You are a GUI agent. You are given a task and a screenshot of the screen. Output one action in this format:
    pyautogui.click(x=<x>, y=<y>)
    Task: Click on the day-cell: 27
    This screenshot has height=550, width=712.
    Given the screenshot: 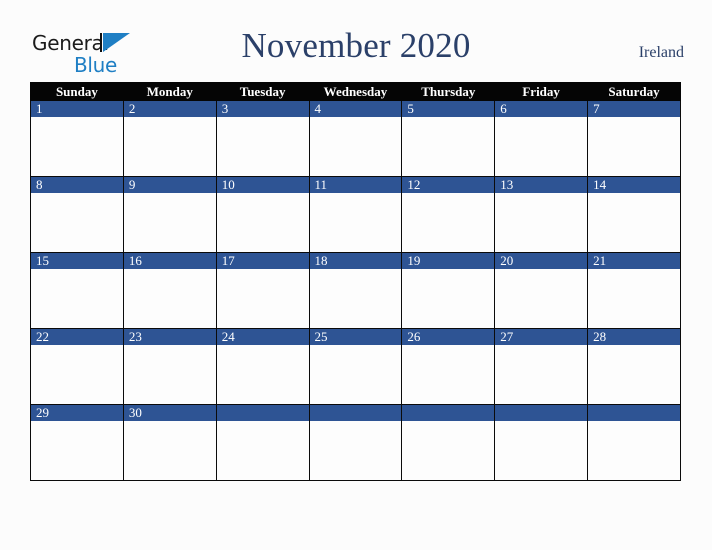 What is the action you would take?
    pyautogui.click(x=541, y=366)
    